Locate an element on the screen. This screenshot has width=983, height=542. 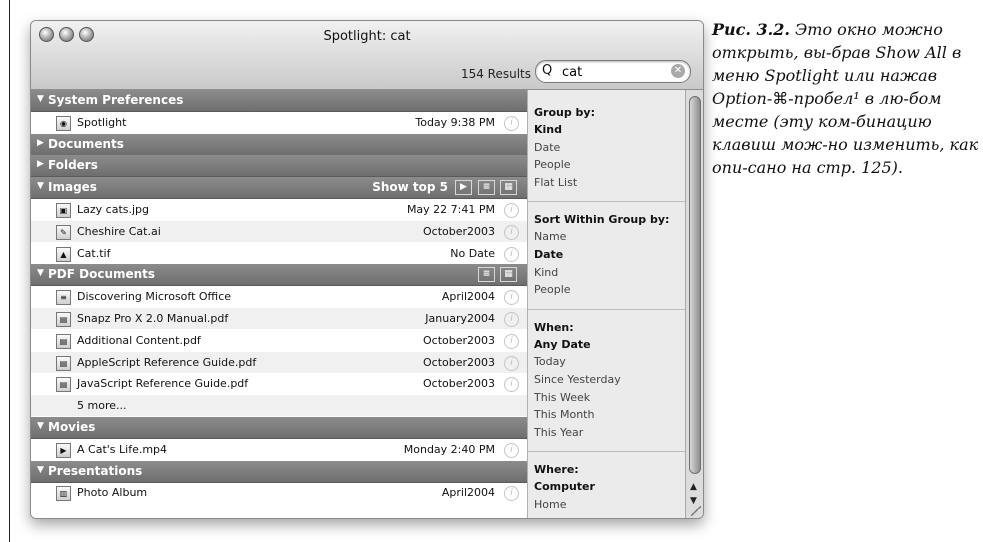
result-row: ≡ Discovering Microsoft Office April2004 i is located at coordinates (279, 296).